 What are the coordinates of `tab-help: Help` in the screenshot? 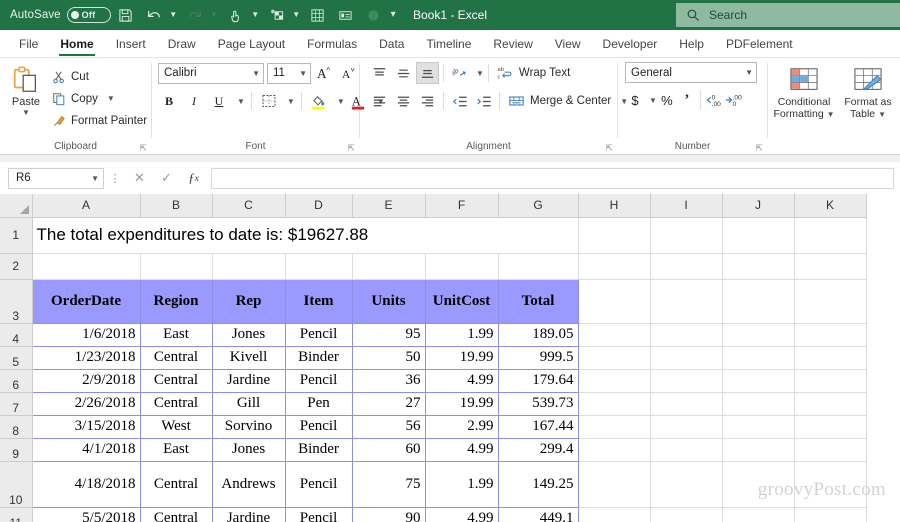 It's located at (691, 44).